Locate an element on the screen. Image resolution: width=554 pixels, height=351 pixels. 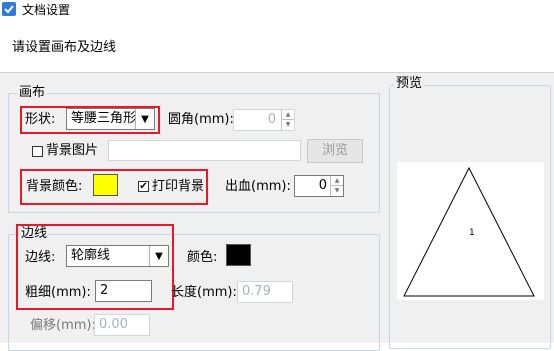
offset-value: 0.00 is located at coordinates (113, 324).